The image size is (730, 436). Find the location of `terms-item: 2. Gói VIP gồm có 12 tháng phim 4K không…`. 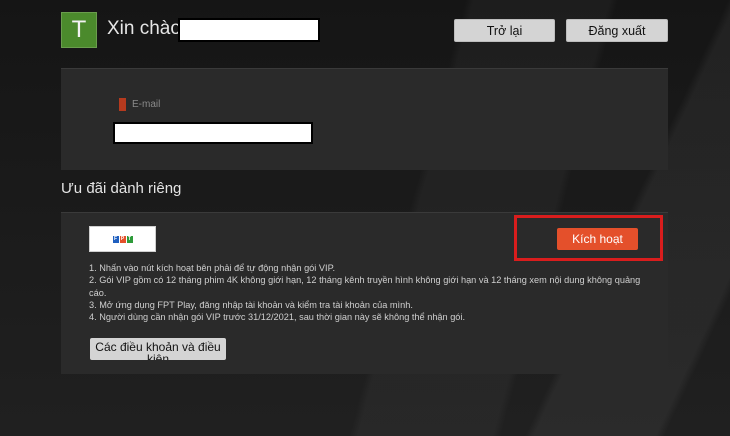

terms-item: 2. Gói VIP gồm có 12 tháng phim 4K không… is located at coordinates (365, 286).